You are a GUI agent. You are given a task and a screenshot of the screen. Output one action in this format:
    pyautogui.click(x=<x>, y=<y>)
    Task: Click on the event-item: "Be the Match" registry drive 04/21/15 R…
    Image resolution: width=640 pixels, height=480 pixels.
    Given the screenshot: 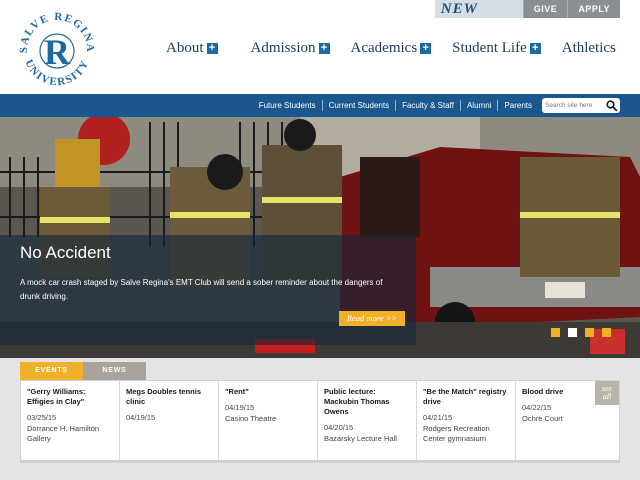 What is the action you would take?
    pyautogui.click(x=466, y=420)
    